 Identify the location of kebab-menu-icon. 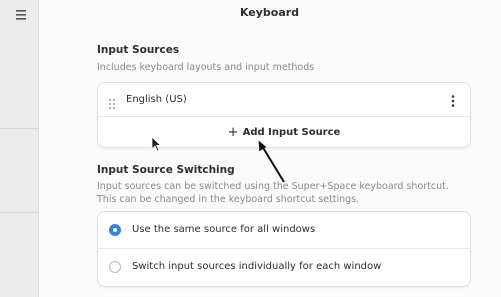
(453, 100).